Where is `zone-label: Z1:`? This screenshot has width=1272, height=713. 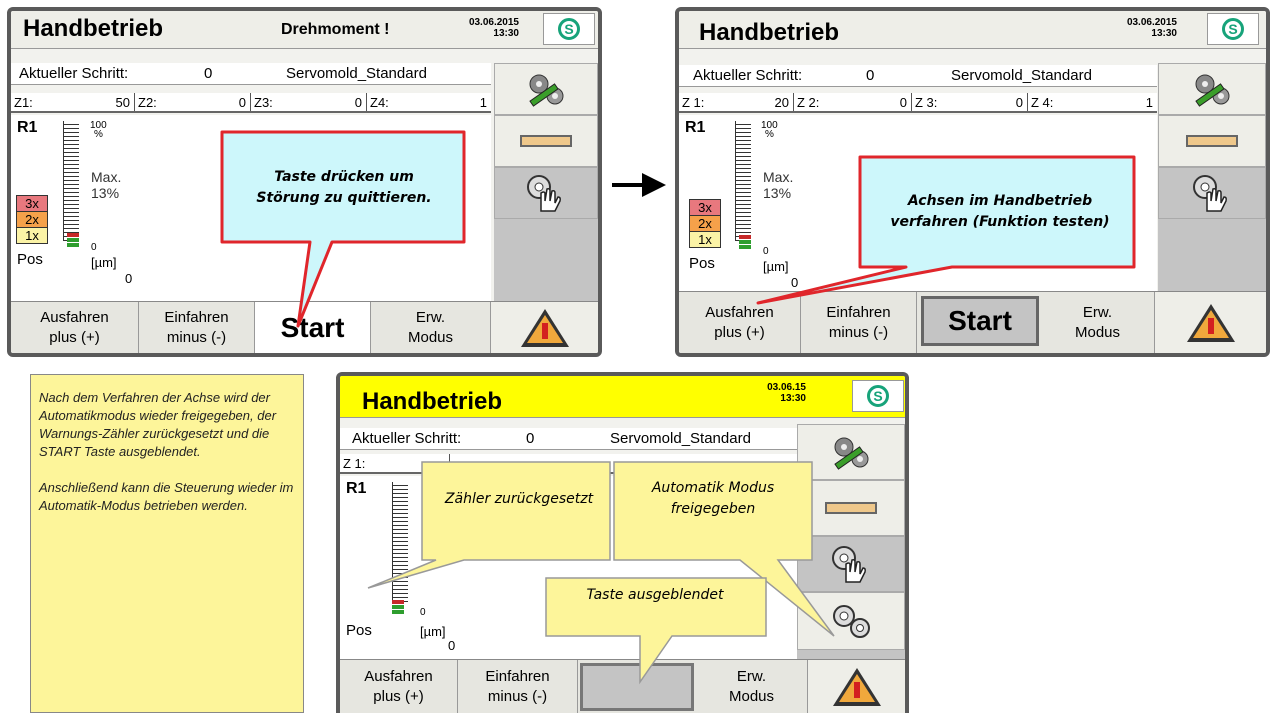 zone-label: Z1: is located at coordinates (23, 102).